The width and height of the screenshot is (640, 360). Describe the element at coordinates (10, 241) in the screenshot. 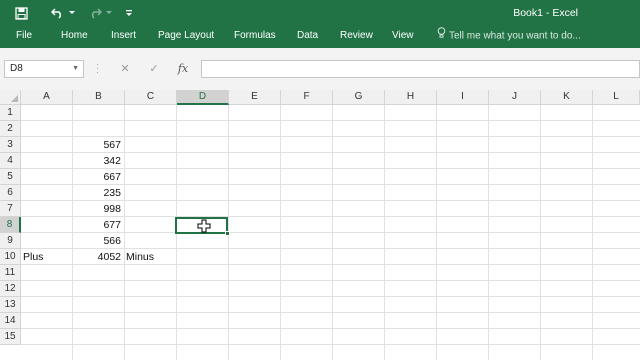

I see `row-header-9: 9` at that location.